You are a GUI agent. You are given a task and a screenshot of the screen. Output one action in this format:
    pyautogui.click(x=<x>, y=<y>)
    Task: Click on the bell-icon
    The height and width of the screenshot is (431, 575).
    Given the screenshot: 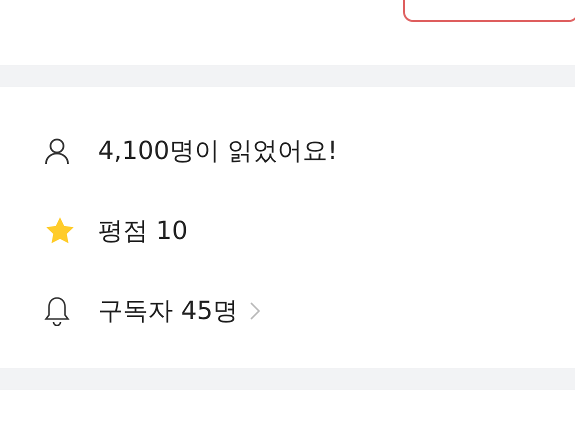 What is the action you would take?
    pyautogui.click(x=57, y=311)
    